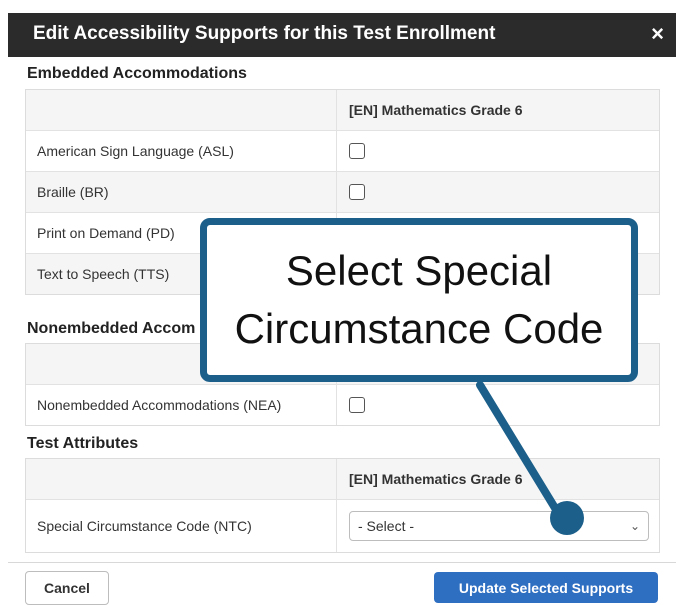 The image size is (676, 605). What do you see at coordinates (181, 526) in the screenshot?
I see `row-label: Special Circumstance Code (NTC)` at bounding box center [181, 526].